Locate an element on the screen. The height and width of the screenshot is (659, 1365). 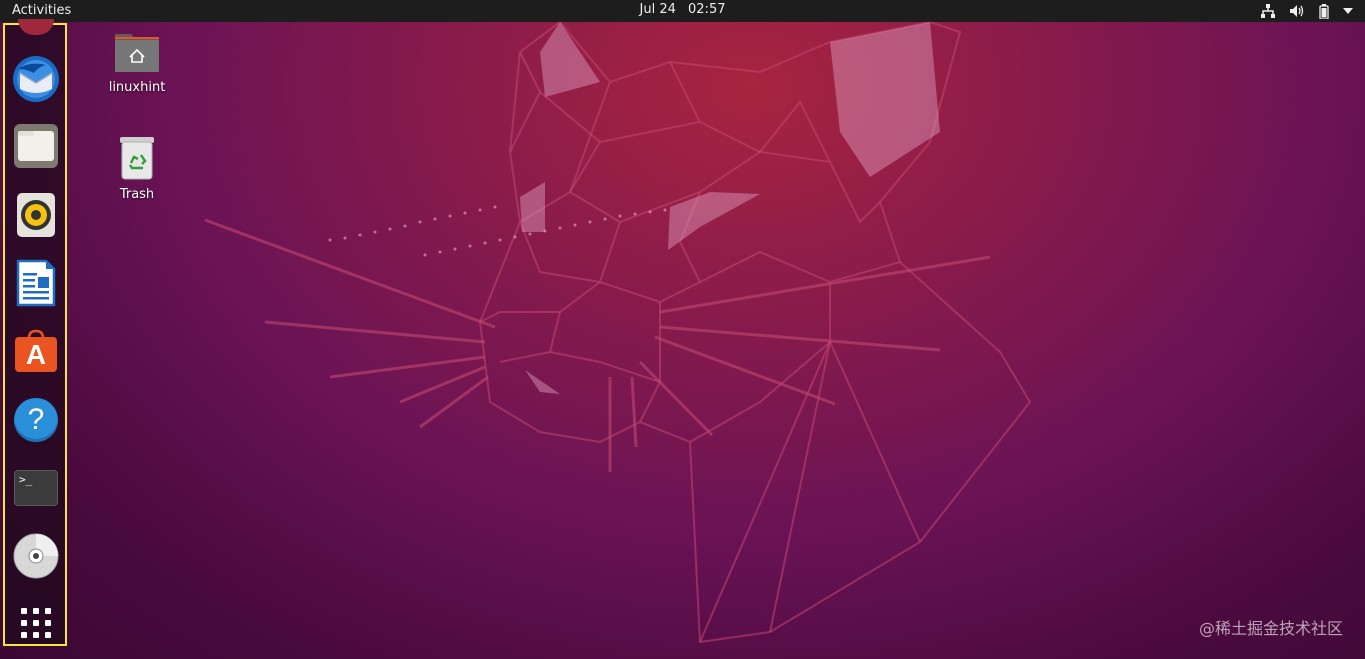
terminal-icon: >_ is located at coordinates (36, 488).